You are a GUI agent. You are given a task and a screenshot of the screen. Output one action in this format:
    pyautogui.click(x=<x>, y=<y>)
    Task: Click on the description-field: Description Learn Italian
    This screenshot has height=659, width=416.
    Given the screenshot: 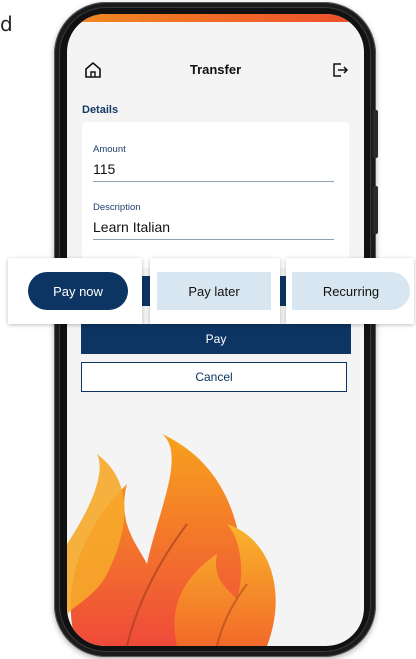 What is the action you would take?
    pyautogui.click(x=213, y=221)
    